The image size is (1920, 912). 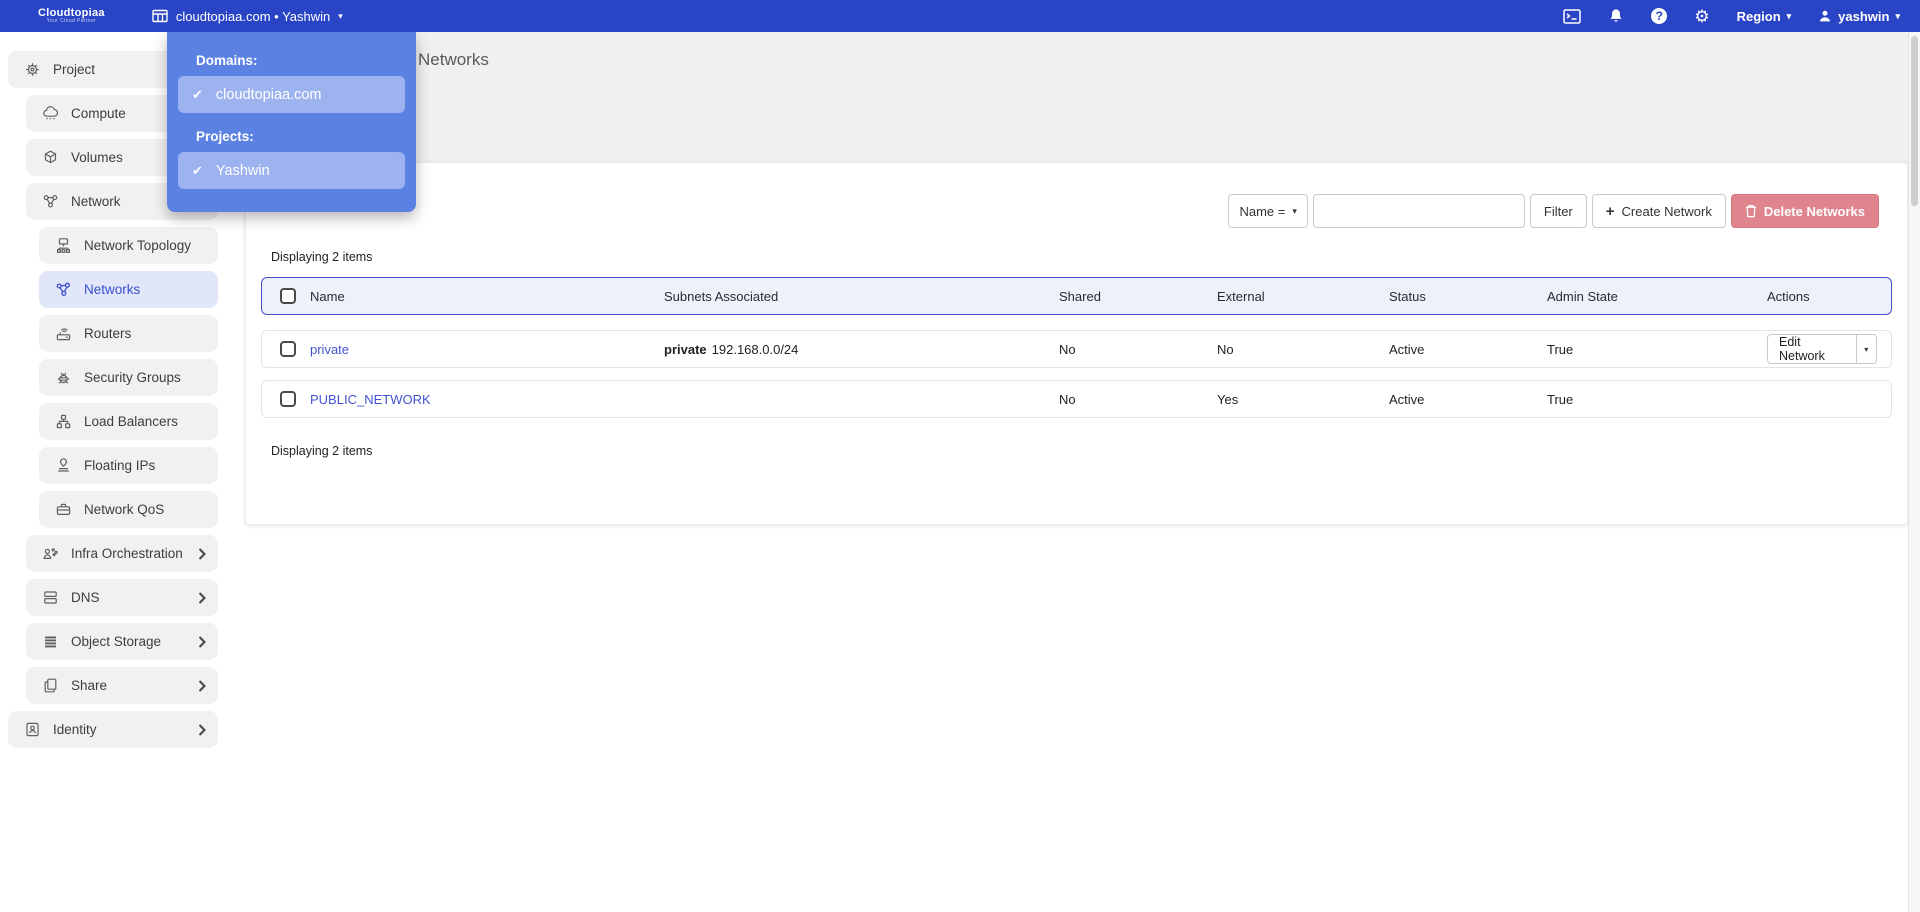 I want to click on projects-group: Projects: ✔ Yashwin, so click(x=291, y=159).